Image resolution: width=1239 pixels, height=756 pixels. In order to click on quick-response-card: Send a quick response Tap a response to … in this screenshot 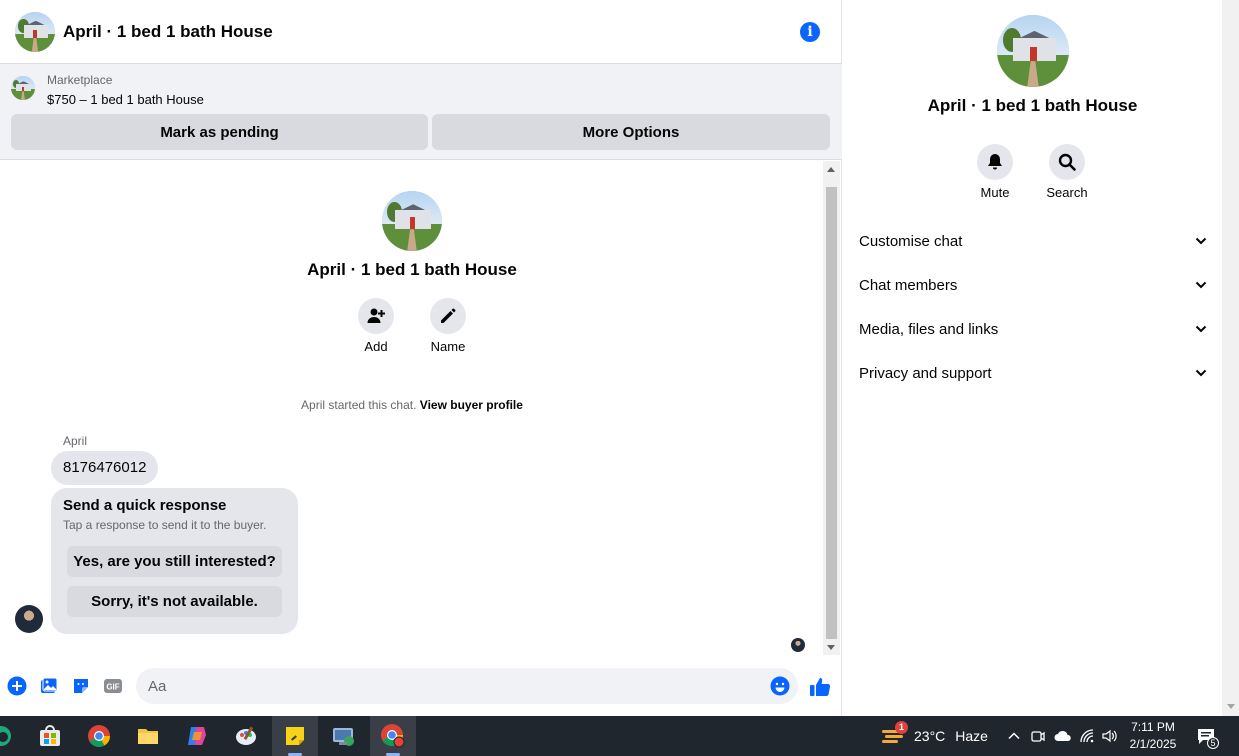, I will do `click(174, 561)`.